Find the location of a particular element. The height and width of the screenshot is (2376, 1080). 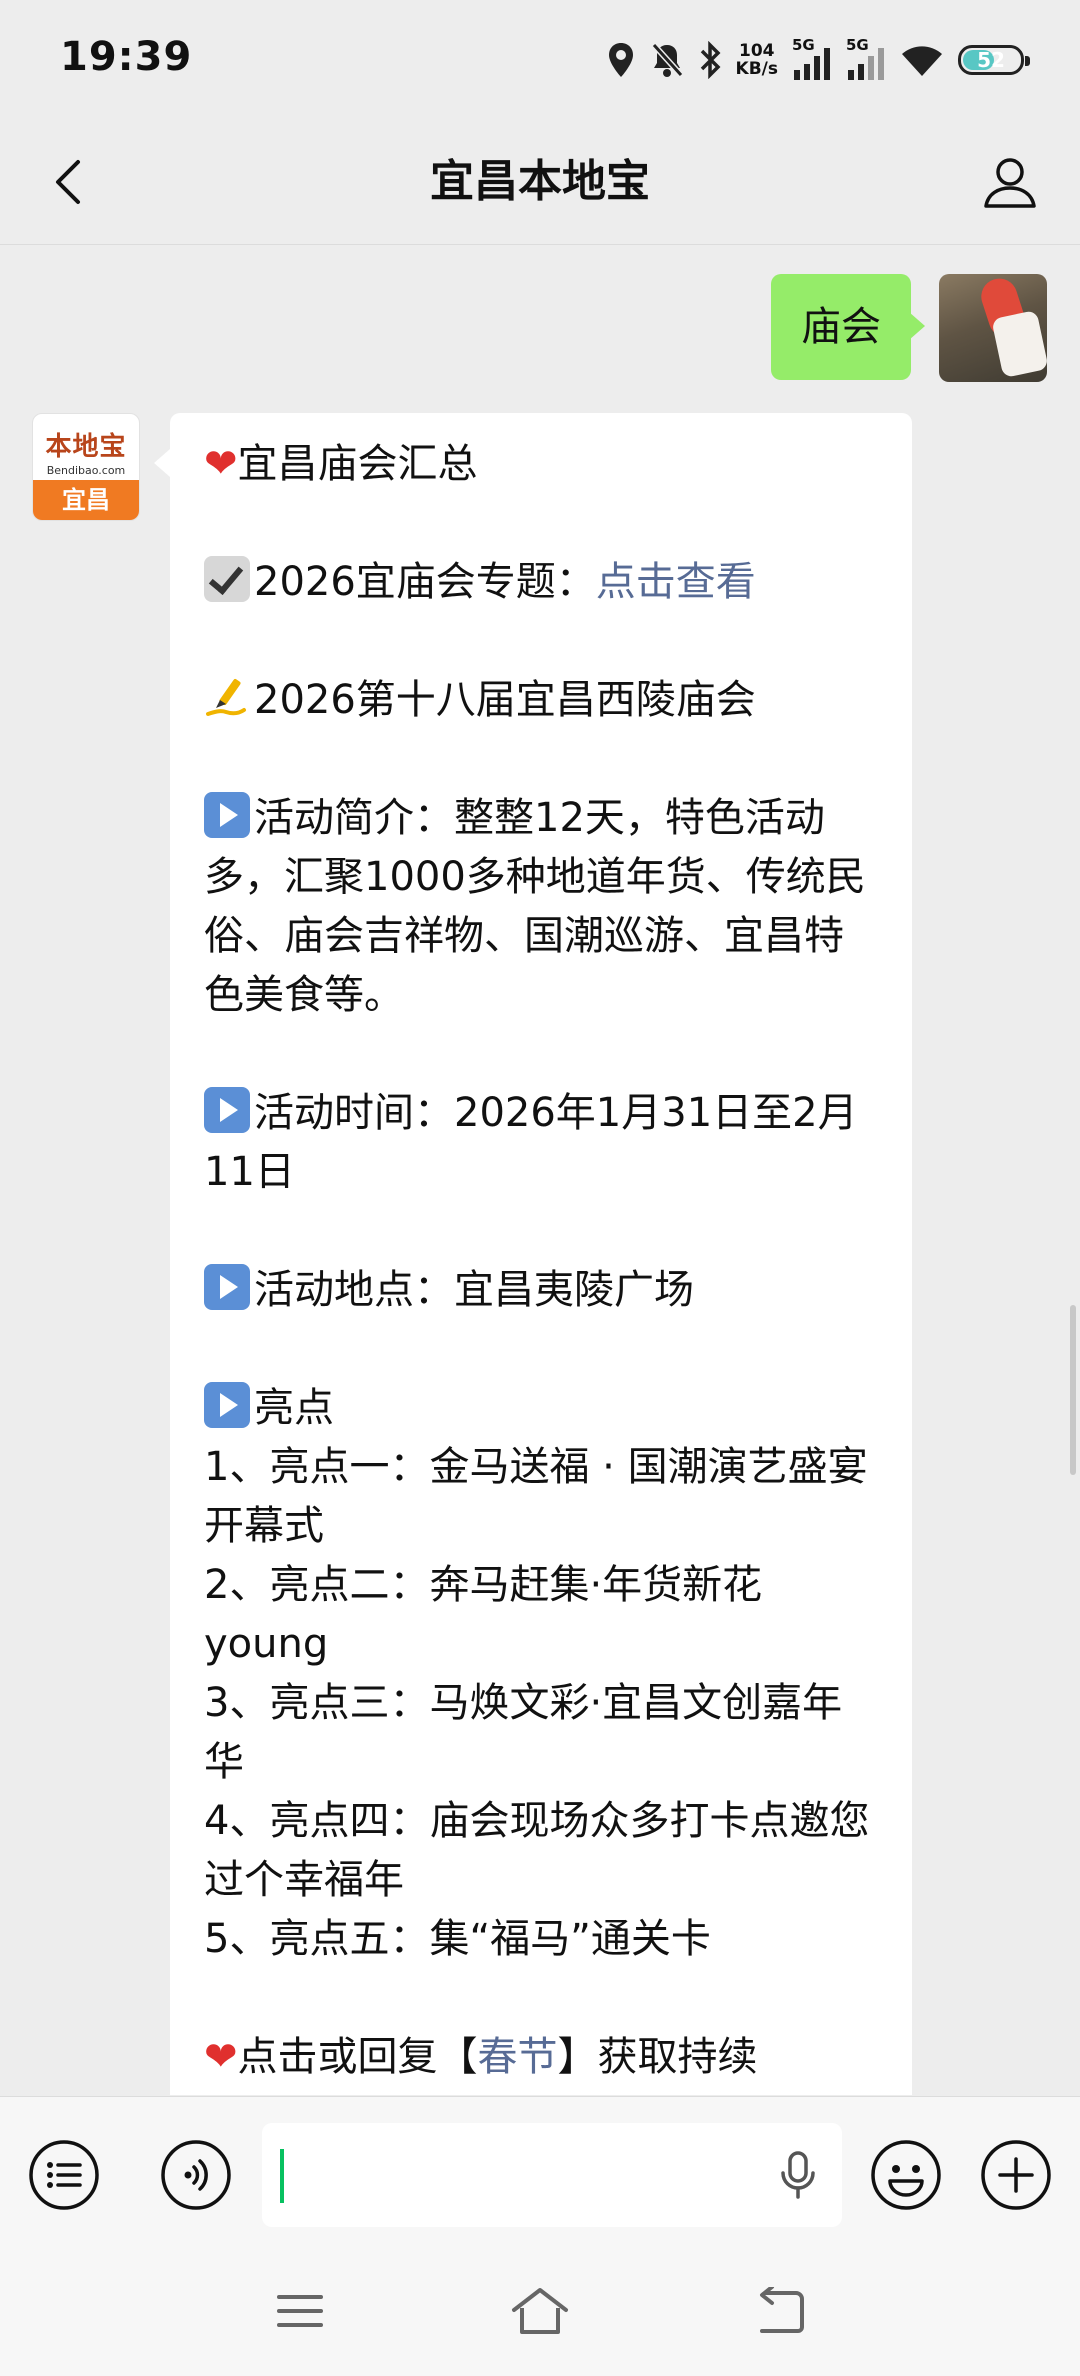

menu-icon is located at coordinates (64, 2175).